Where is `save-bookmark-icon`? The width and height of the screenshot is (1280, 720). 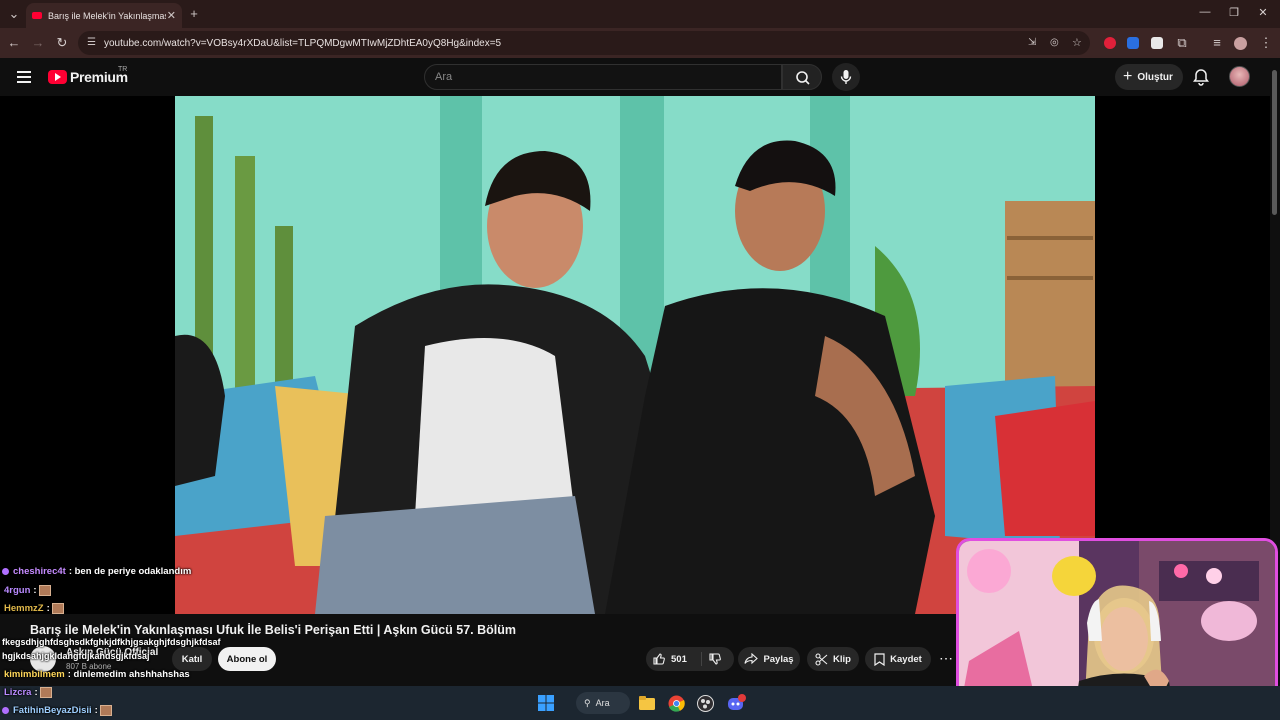 save-bookmark-icon is located at coordinates (879, 659).